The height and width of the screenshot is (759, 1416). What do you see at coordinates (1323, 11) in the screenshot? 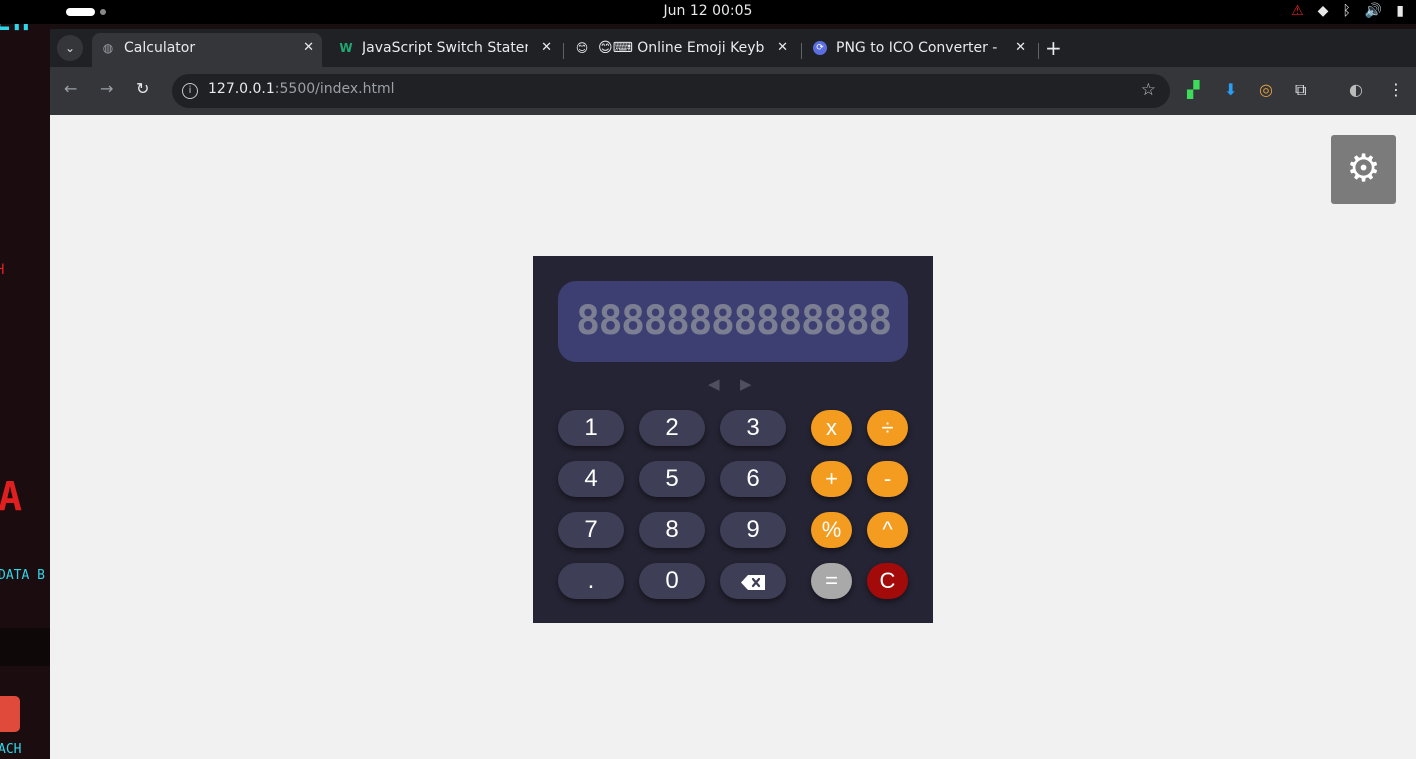
I see `wifi-icon: ◆` at bounding box center [1323, 11].